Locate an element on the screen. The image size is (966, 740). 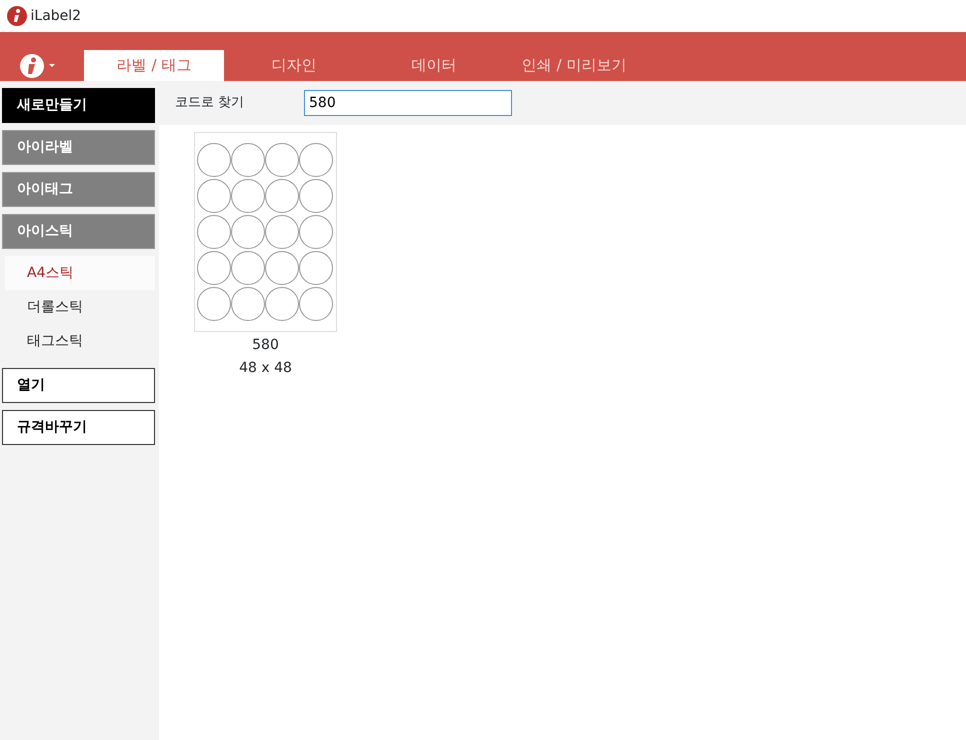
sidebar-button: 새로만들기 is located at coordinates (78, 105).